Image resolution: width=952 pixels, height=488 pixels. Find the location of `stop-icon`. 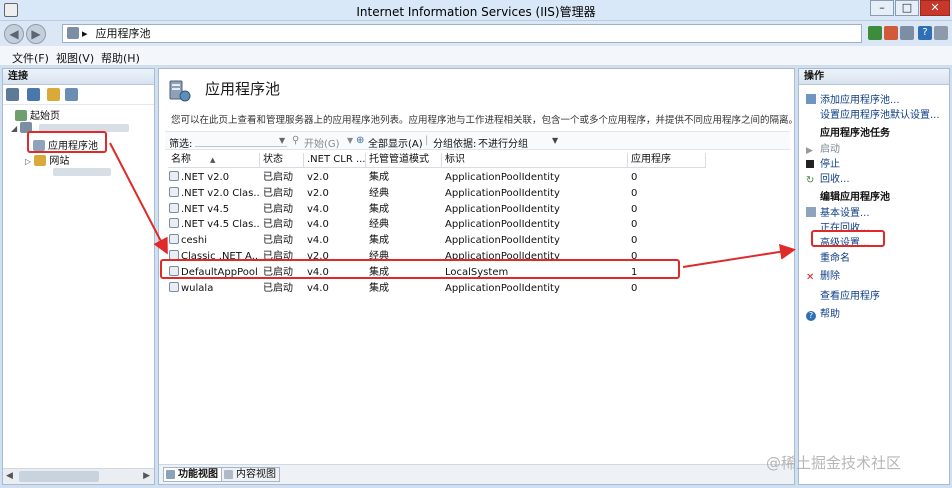

stop-icon is located at coordinates (891, 33).